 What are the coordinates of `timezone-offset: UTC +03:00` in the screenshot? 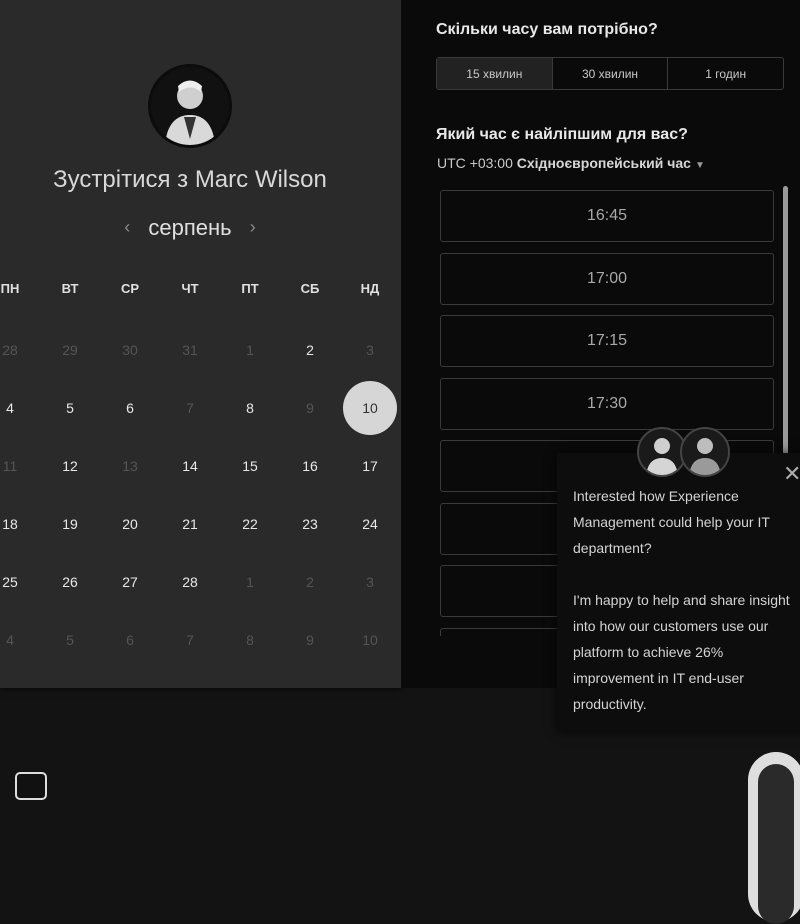 It's located at (475, 163).